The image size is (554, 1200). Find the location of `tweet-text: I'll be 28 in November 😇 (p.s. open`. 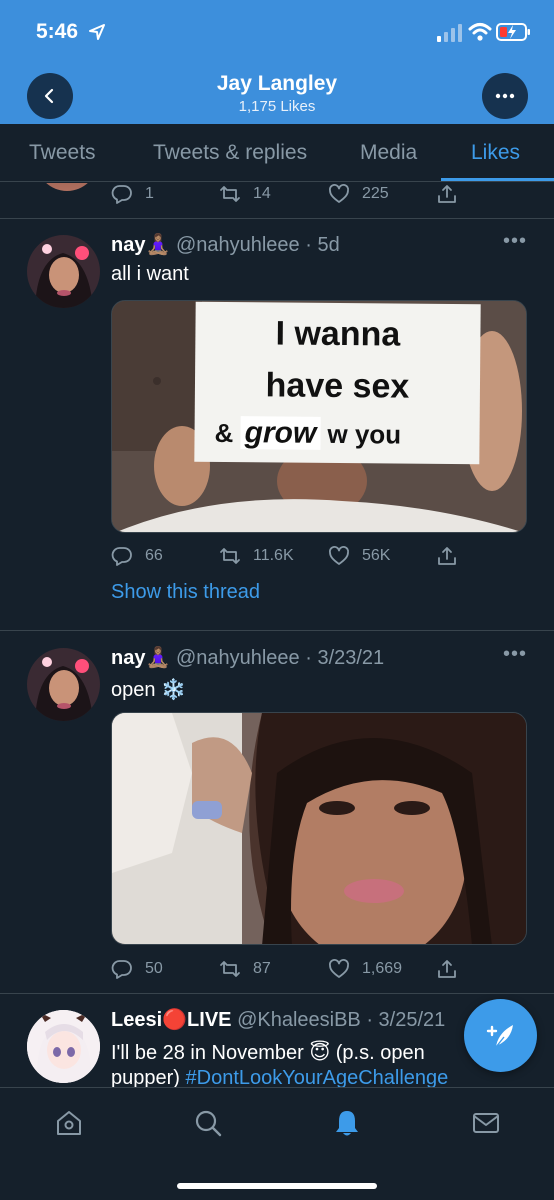

tweet-text: I'll be 28 in November 😇 (p.s. open is located at coordinates (268, 1053).